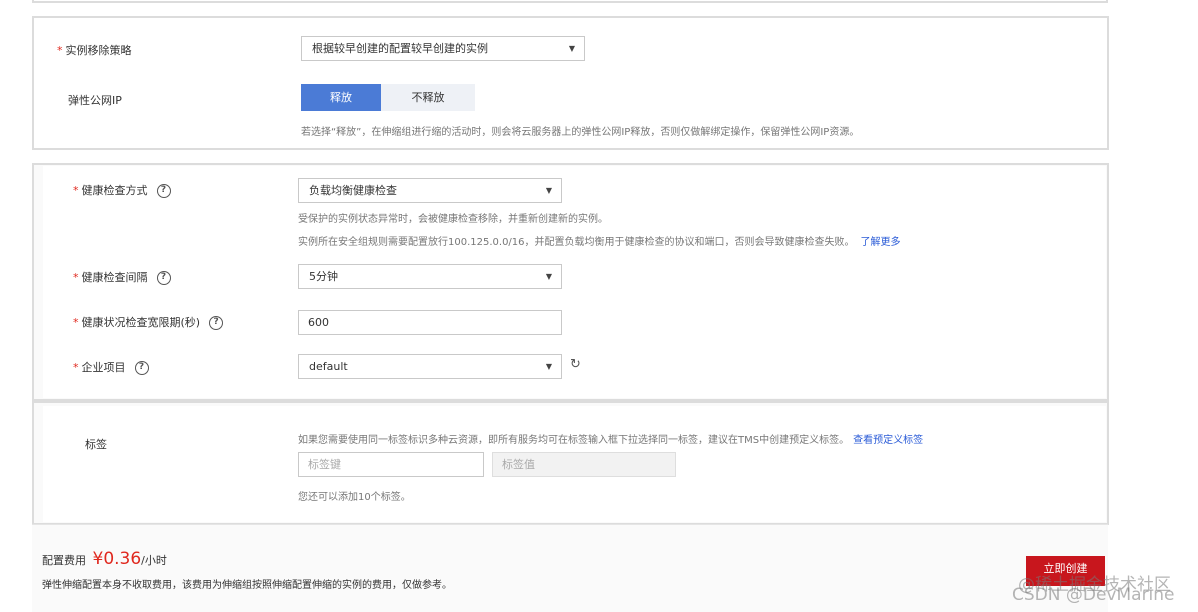  What do you see at coordinates (888, 440) in the screenshot?
I see `view-predefined-tags-link: 查看预定义标签` at bounding box center [888, 440].